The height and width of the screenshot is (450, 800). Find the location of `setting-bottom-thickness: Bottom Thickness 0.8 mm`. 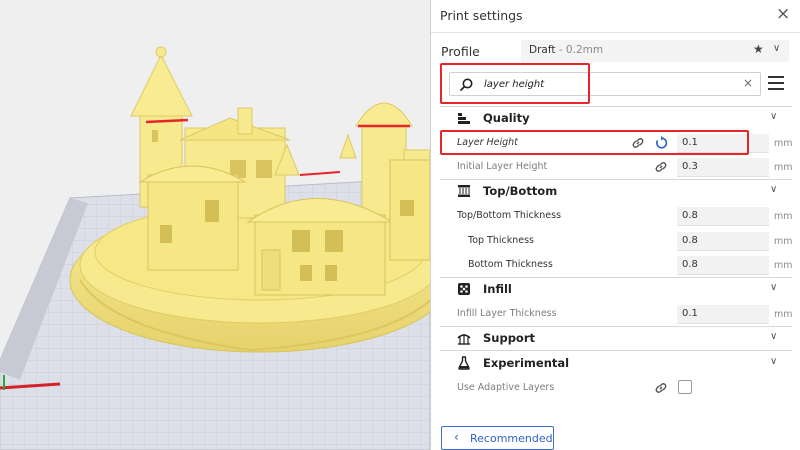

setting-bottom-thickness: Bottom Thickness 0.8 mm is located at coordinates (616, 265).